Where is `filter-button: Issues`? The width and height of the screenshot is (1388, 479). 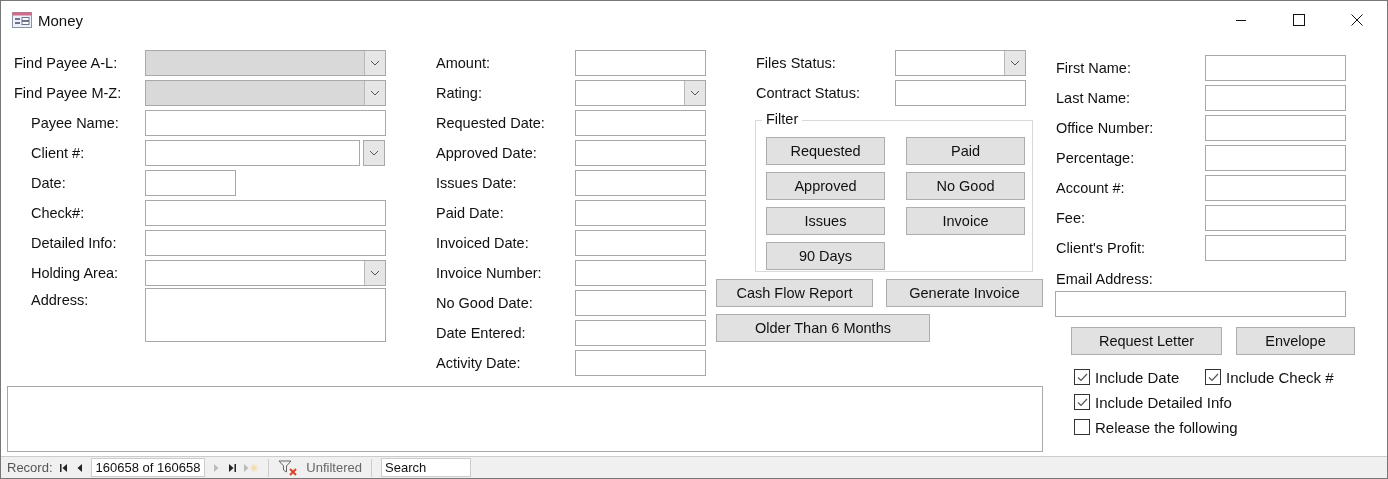
filter-button: Issues is located at coordinates (825, 221).